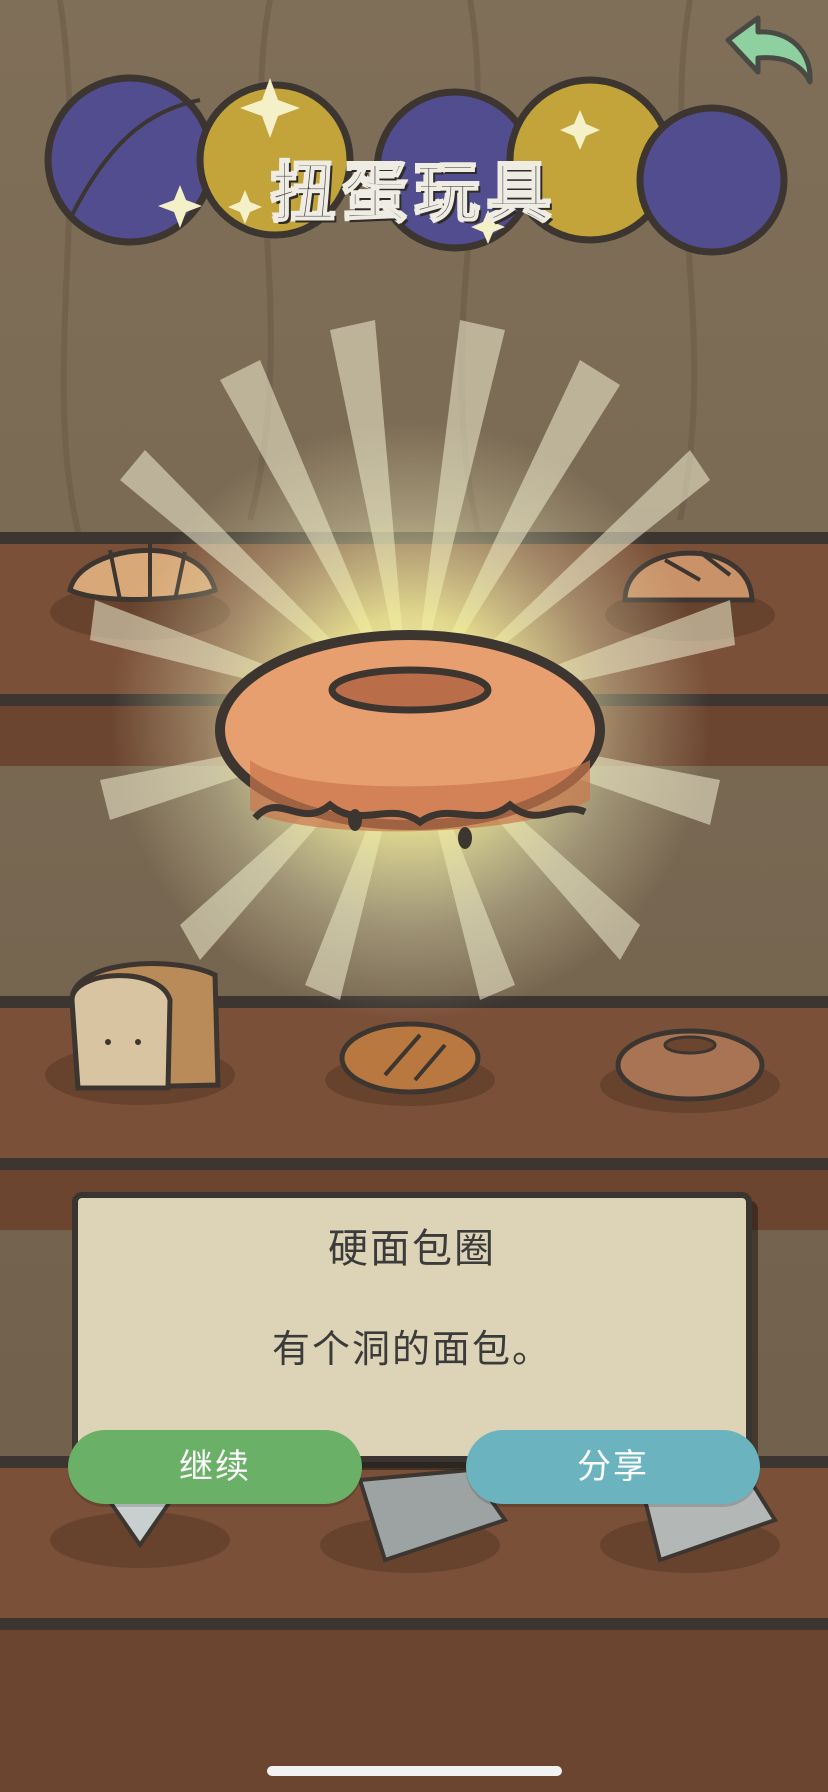 The width and height of the screenshot is (828, 1792). Describe the element at coordinates (412, 1249) in the screenshot. I see `item-name: 硬面包圈` at that location.